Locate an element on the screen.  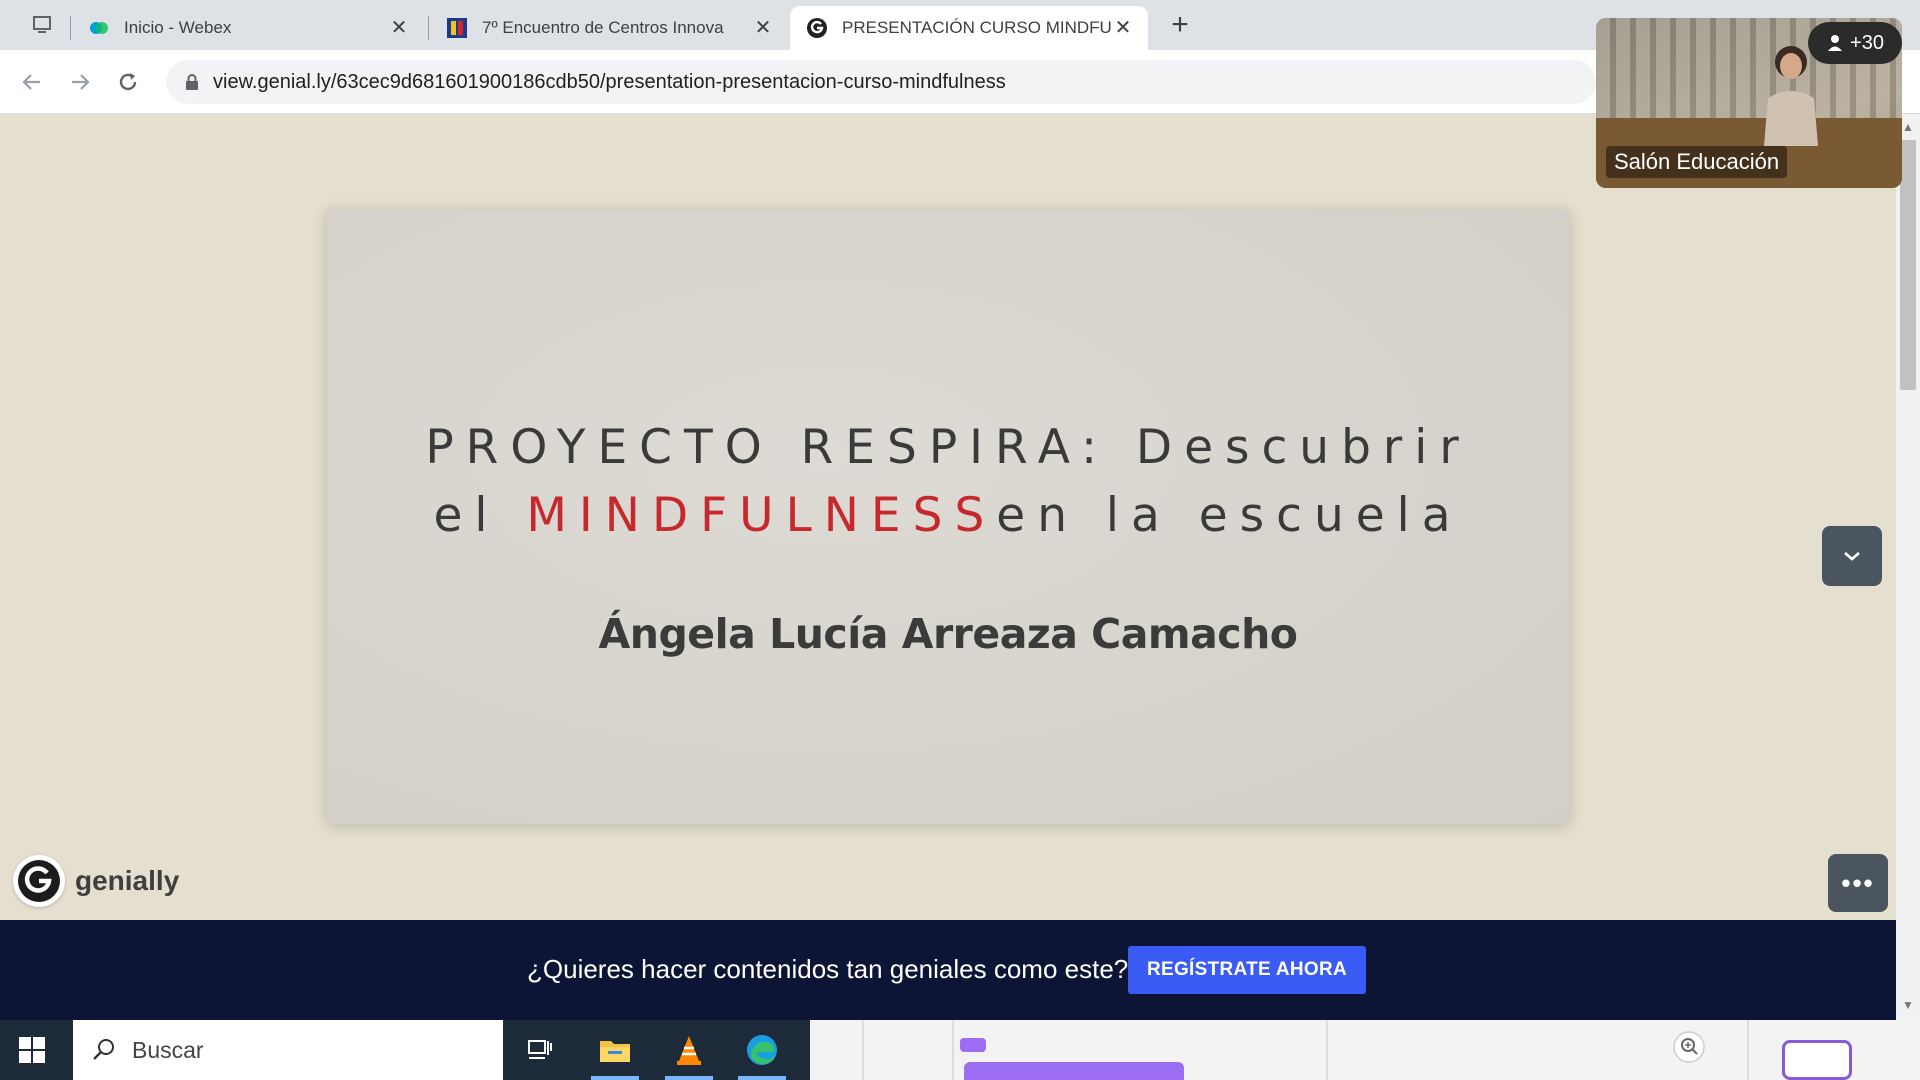
genially-favicon-icon is located at coordinates (817, 28).